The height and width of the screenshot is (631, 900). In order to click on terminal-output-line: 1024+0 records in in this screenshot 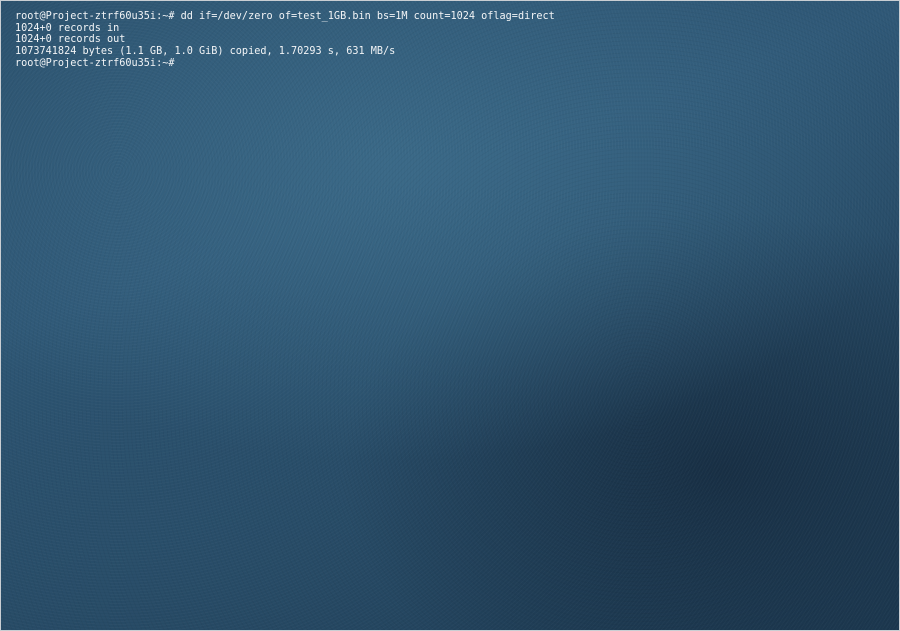, I will do `click(67, 28)`.